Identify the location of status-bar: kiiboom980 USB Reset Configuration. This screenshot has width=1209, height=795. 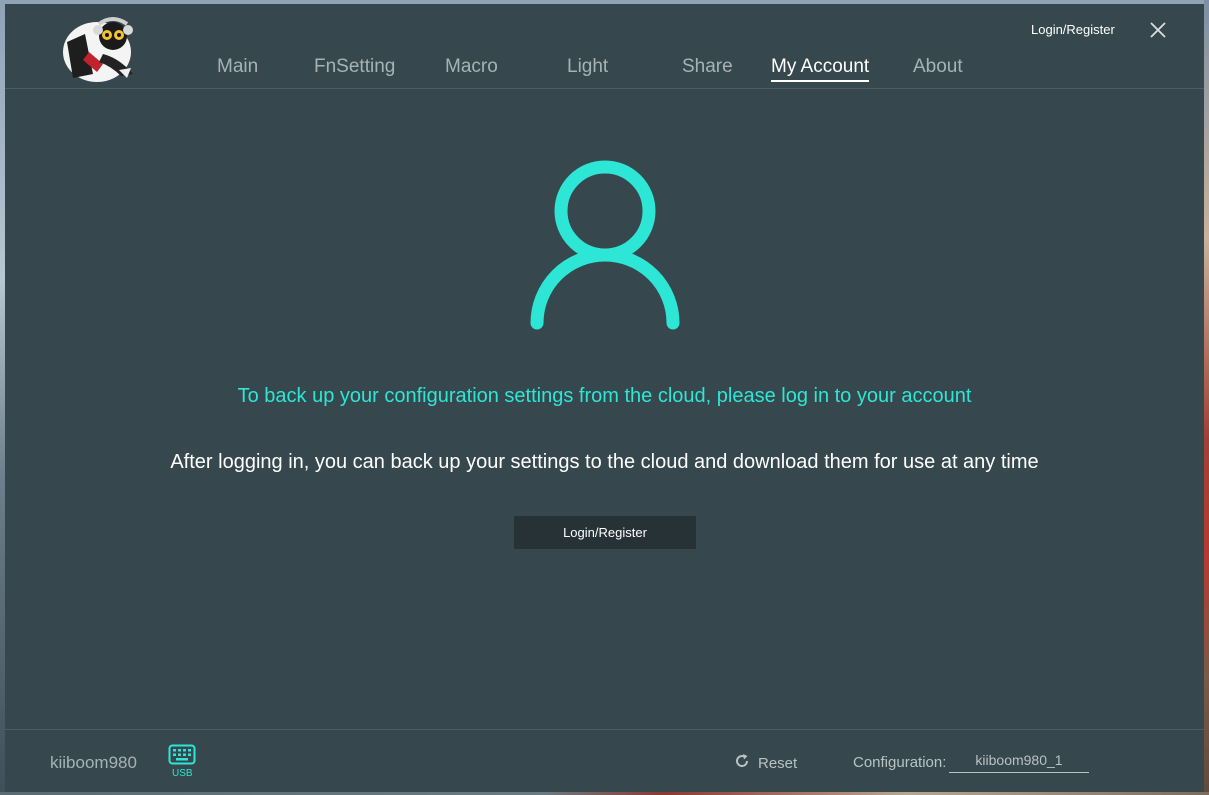
(604, 761).